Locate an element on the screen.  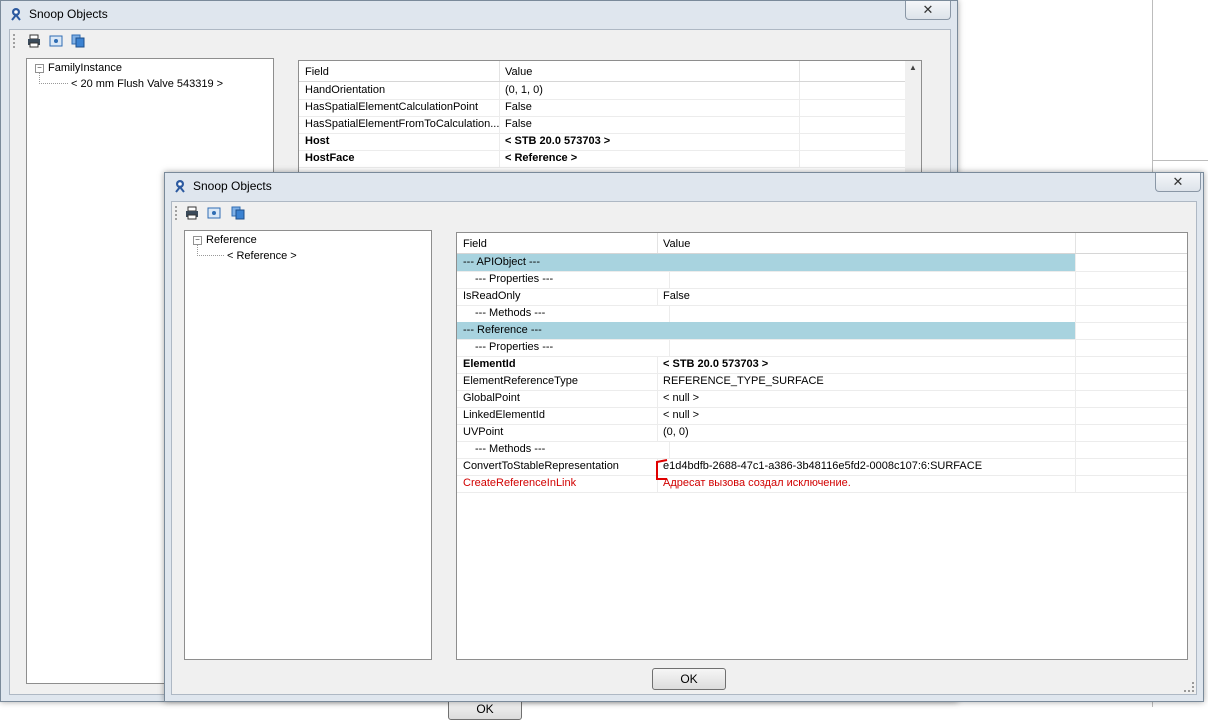
field-cell: --- Reference --- is located at coordinates (557, 330).